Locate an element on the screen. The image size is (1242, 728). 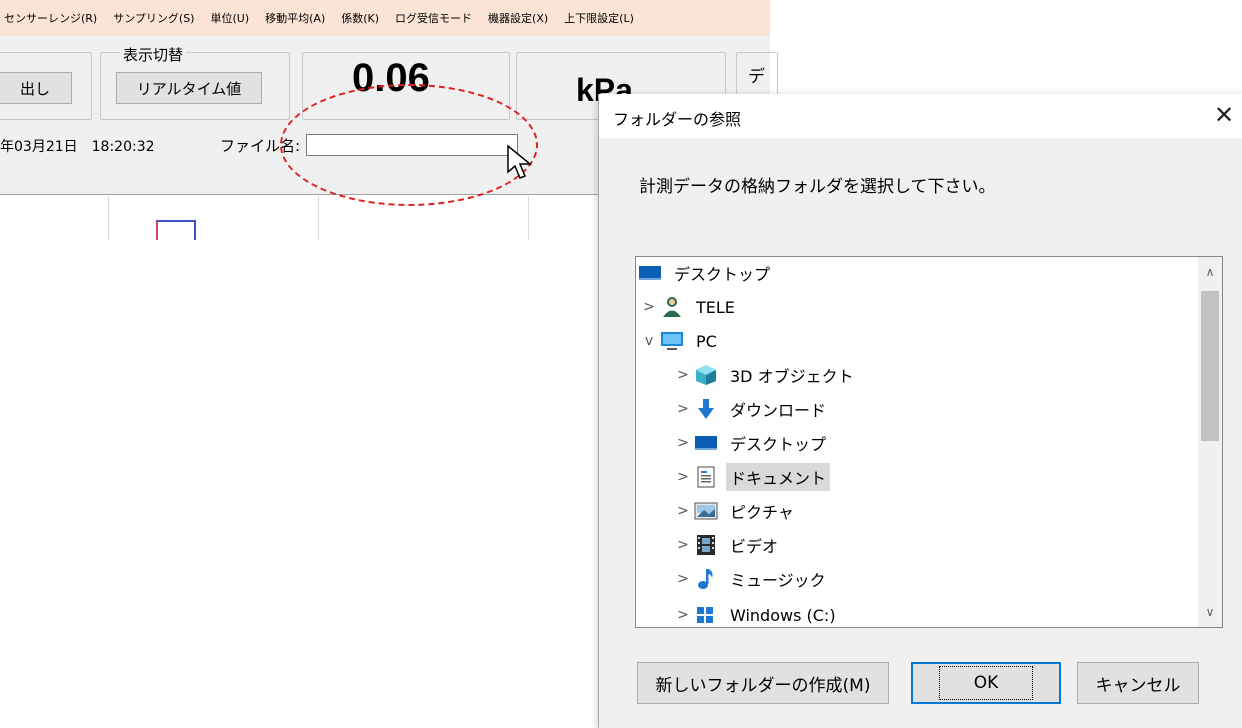
tree-item-desktop-root: デスクトップ is located at coordinates (706, 273).